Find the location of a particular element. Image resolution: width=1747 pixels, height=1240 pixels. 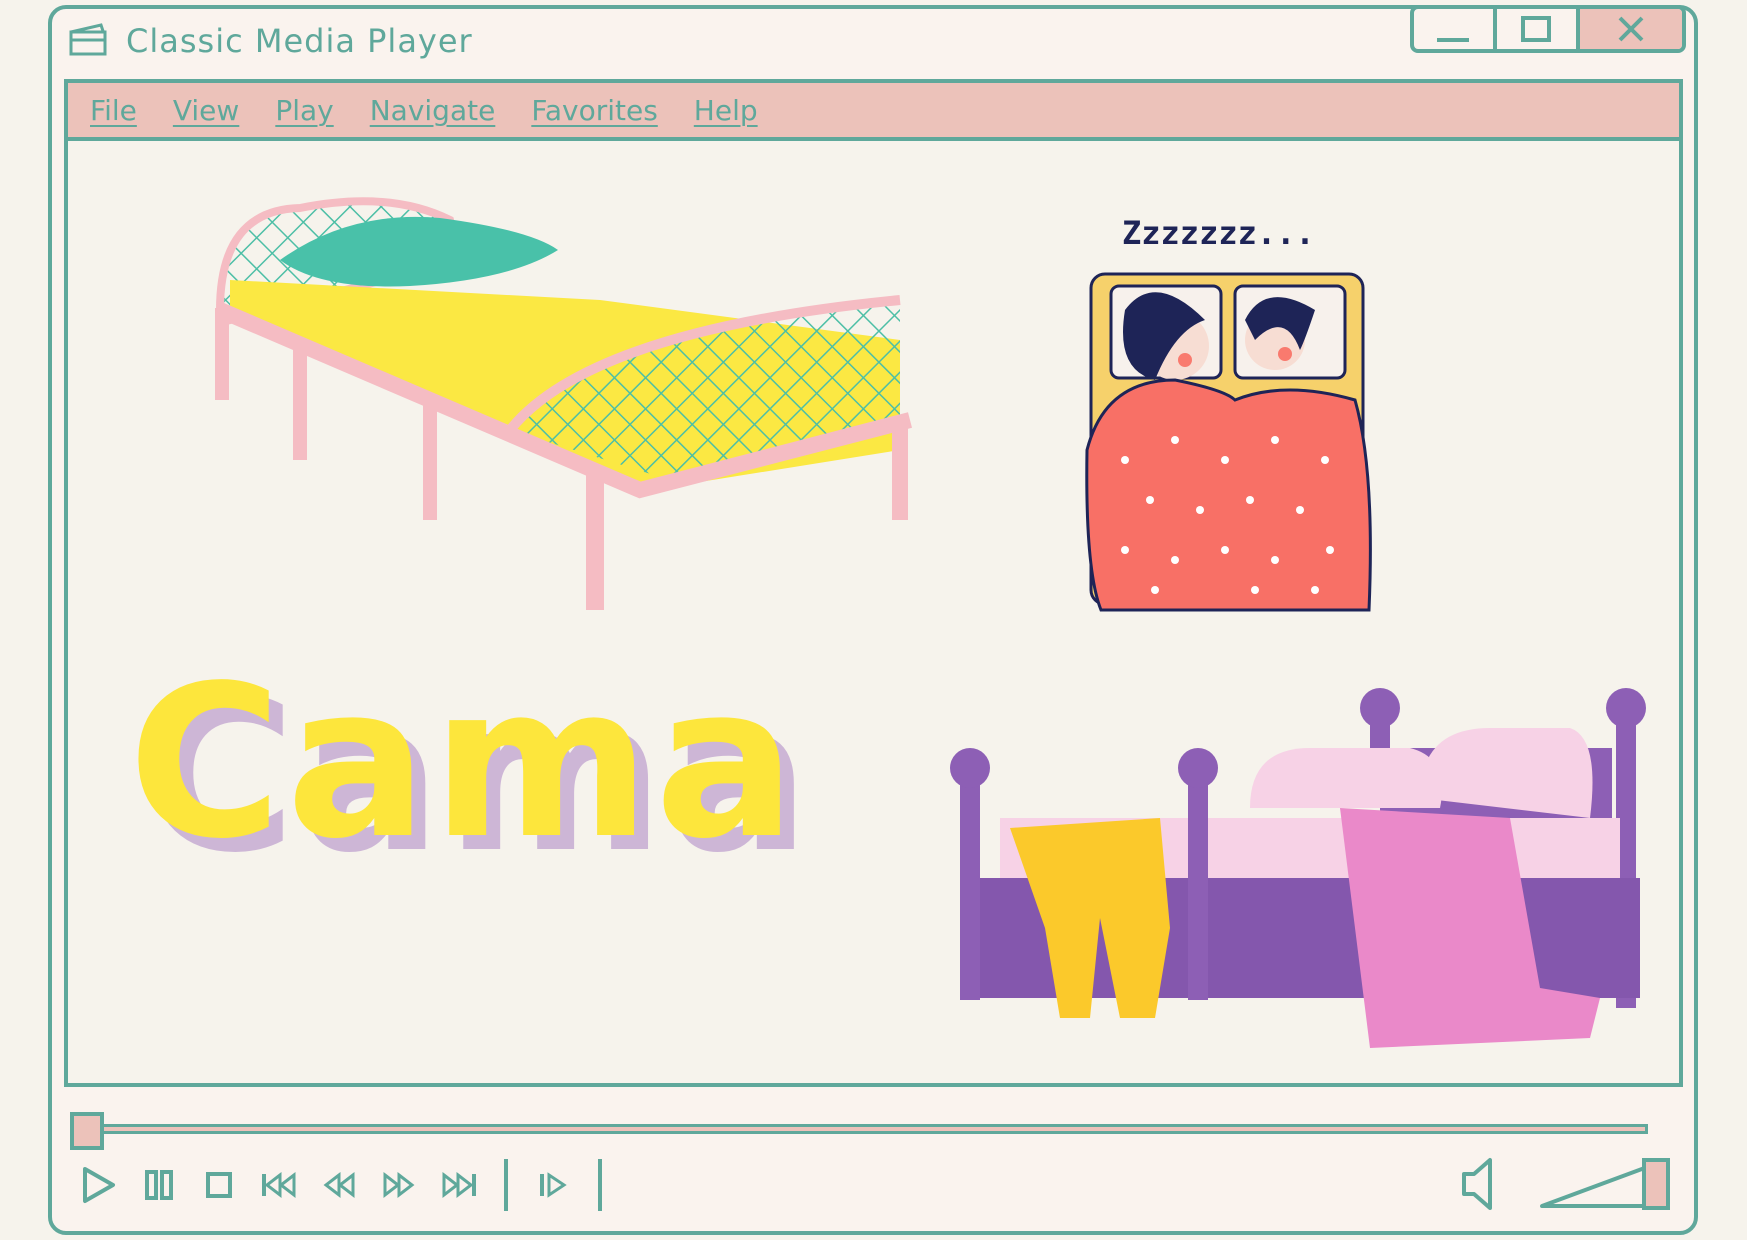

stop-icon is located at coordinates (219, 1185).